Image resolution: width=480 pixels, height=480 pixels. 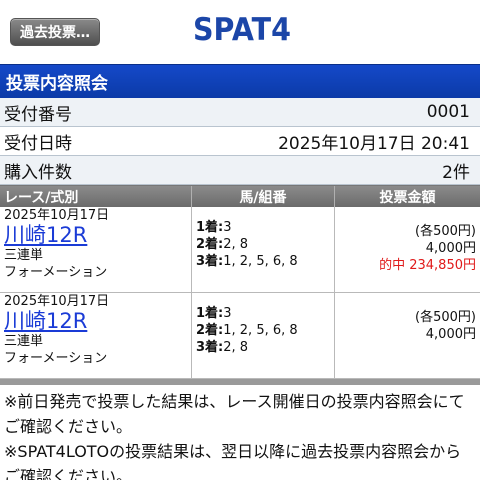 What do you see at coordinates (407, 249) in the screenshot?
I see `amount-cell: (各500円) 4,000円 的中 234,850円` at bounding box center [407, 249].